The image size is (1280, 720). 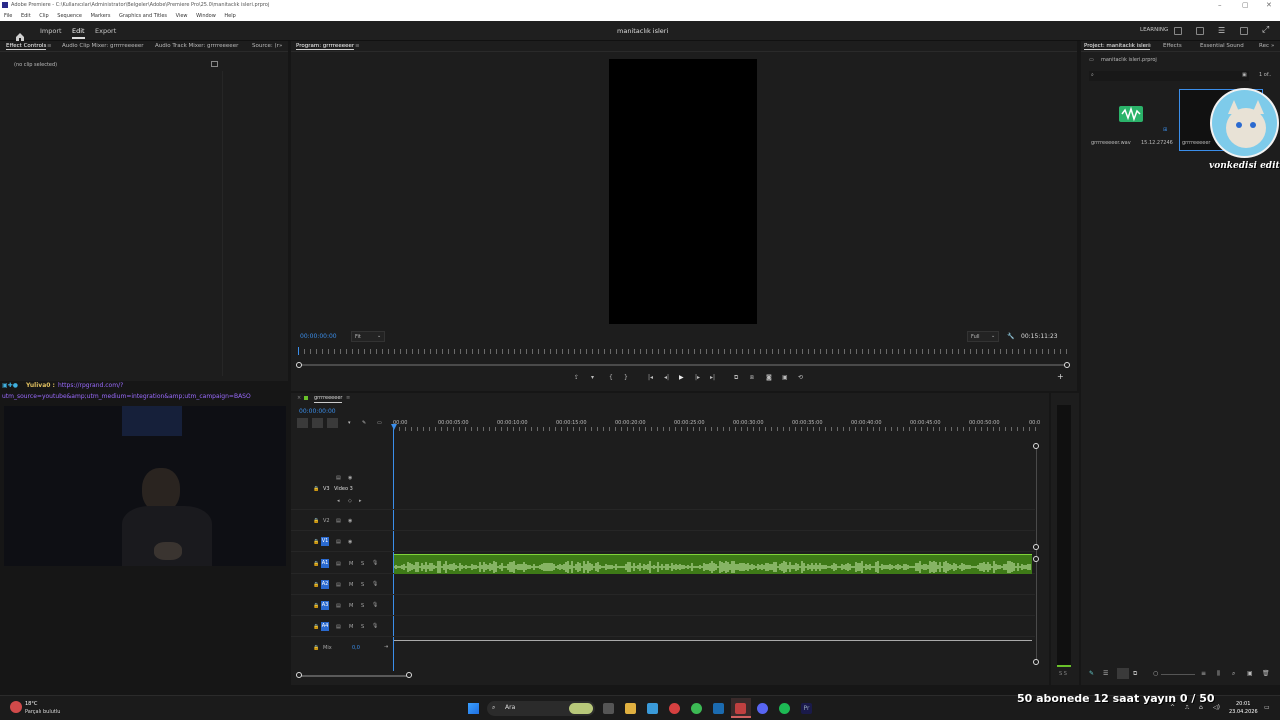 What do you see at coordinates (1222, 46) in the screenshot?
I see `tab-essential-sound: Essential Sound` at bounding box center [1222, 46].